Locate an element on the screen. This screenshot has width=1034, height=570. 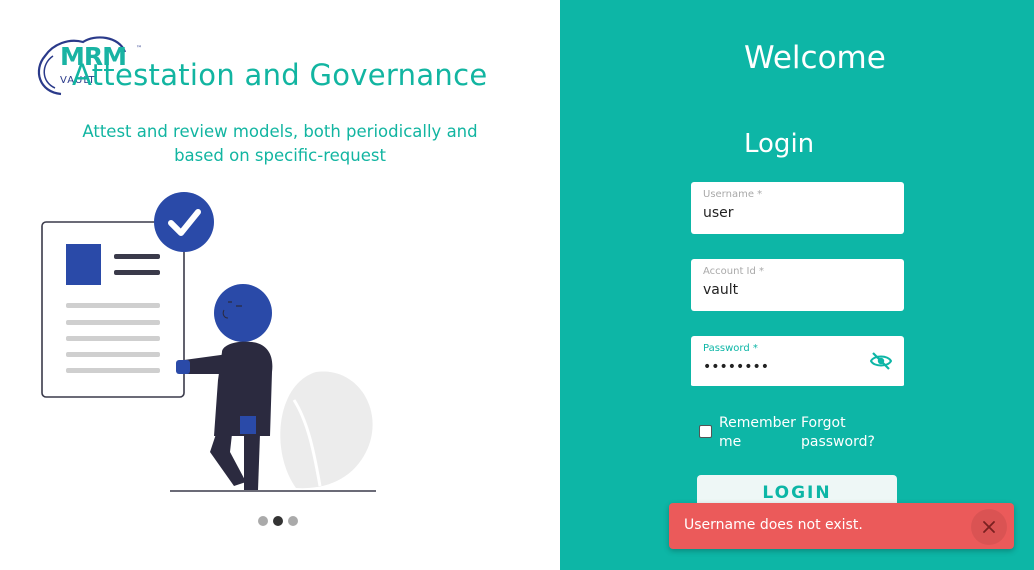
account-id-label: Account Id * is located at coordinates (734, 271).